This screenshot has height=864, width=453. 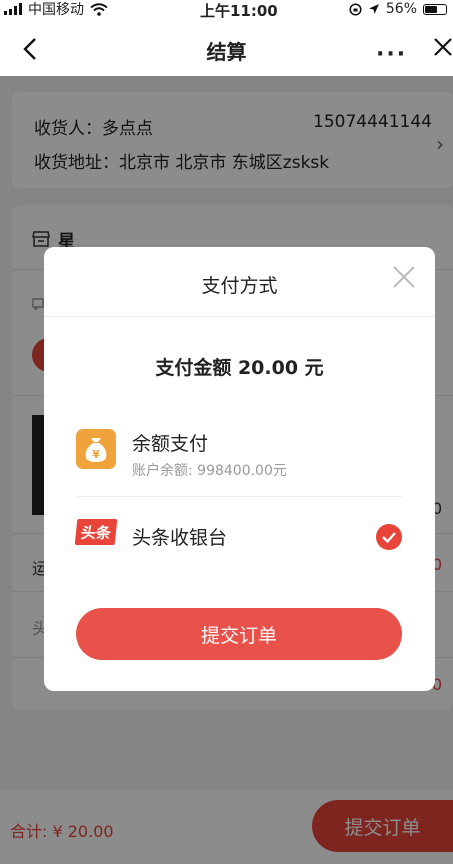 What do you see at coordinates (209, 471) in the screenshot?
I see `account-balance: 账户余额: 998400.00元` at bounding box center [209, 471].